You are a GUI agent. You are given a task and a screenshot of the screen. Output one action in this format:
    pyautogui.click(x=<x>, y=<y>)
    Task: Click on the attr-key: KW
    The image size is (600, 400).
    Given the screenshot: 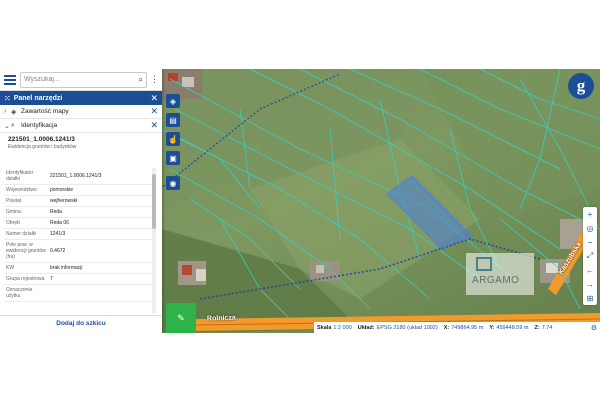 What is the action you would take?
    pyautogui.click(x=10, y=268)
    